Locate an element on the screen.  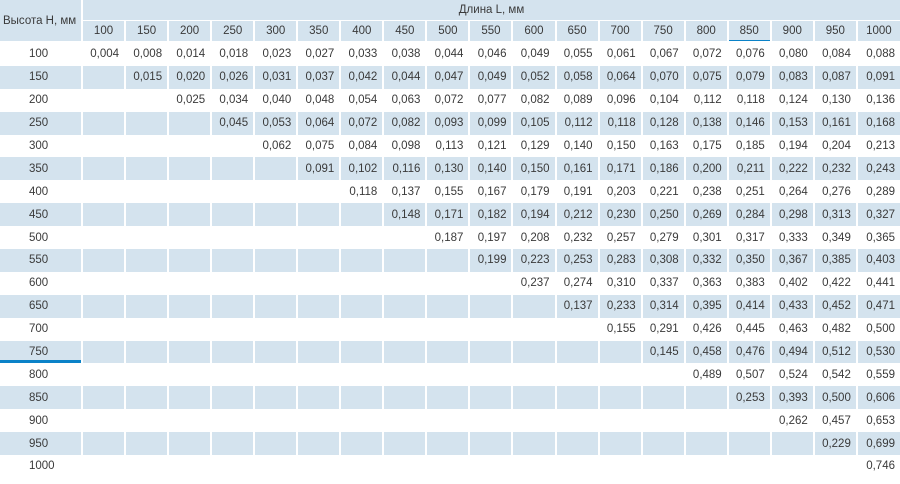
length-header-500: 500 is located at coordinates (447, 31).